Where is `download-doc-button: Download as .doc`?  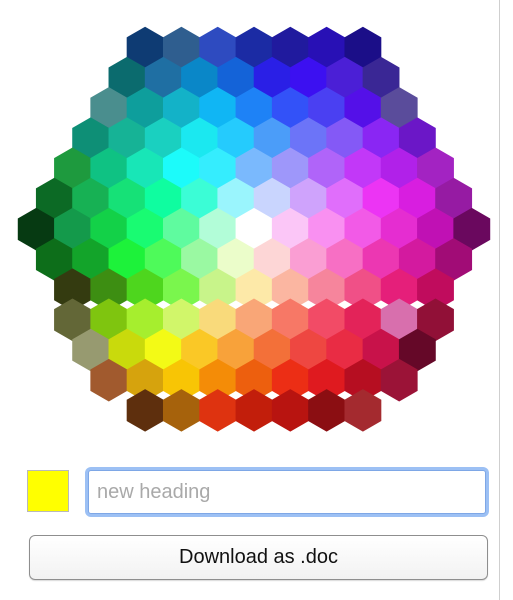 download-doc-button: Download as .doc is located at coordinates (258, 557).